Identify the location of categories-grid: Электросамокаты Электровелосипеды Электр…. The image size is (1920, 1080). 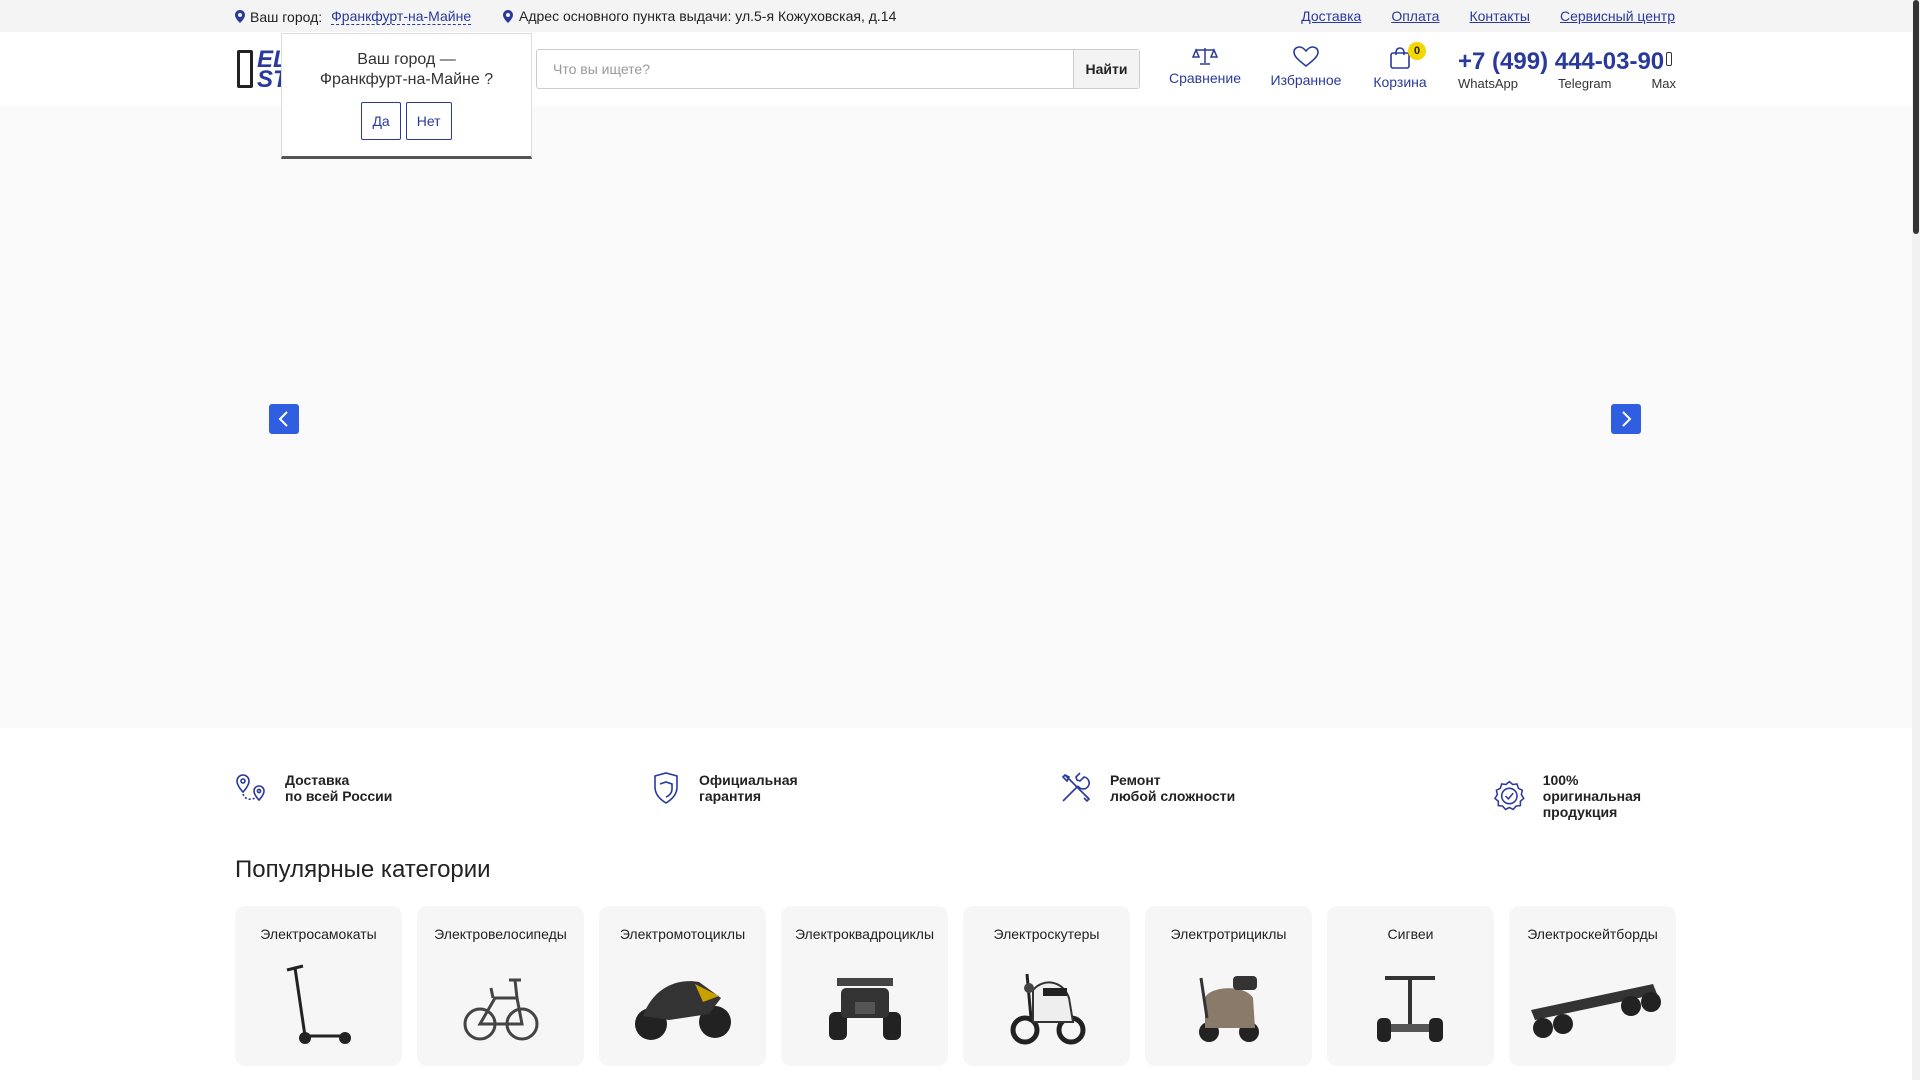
(955, 986).